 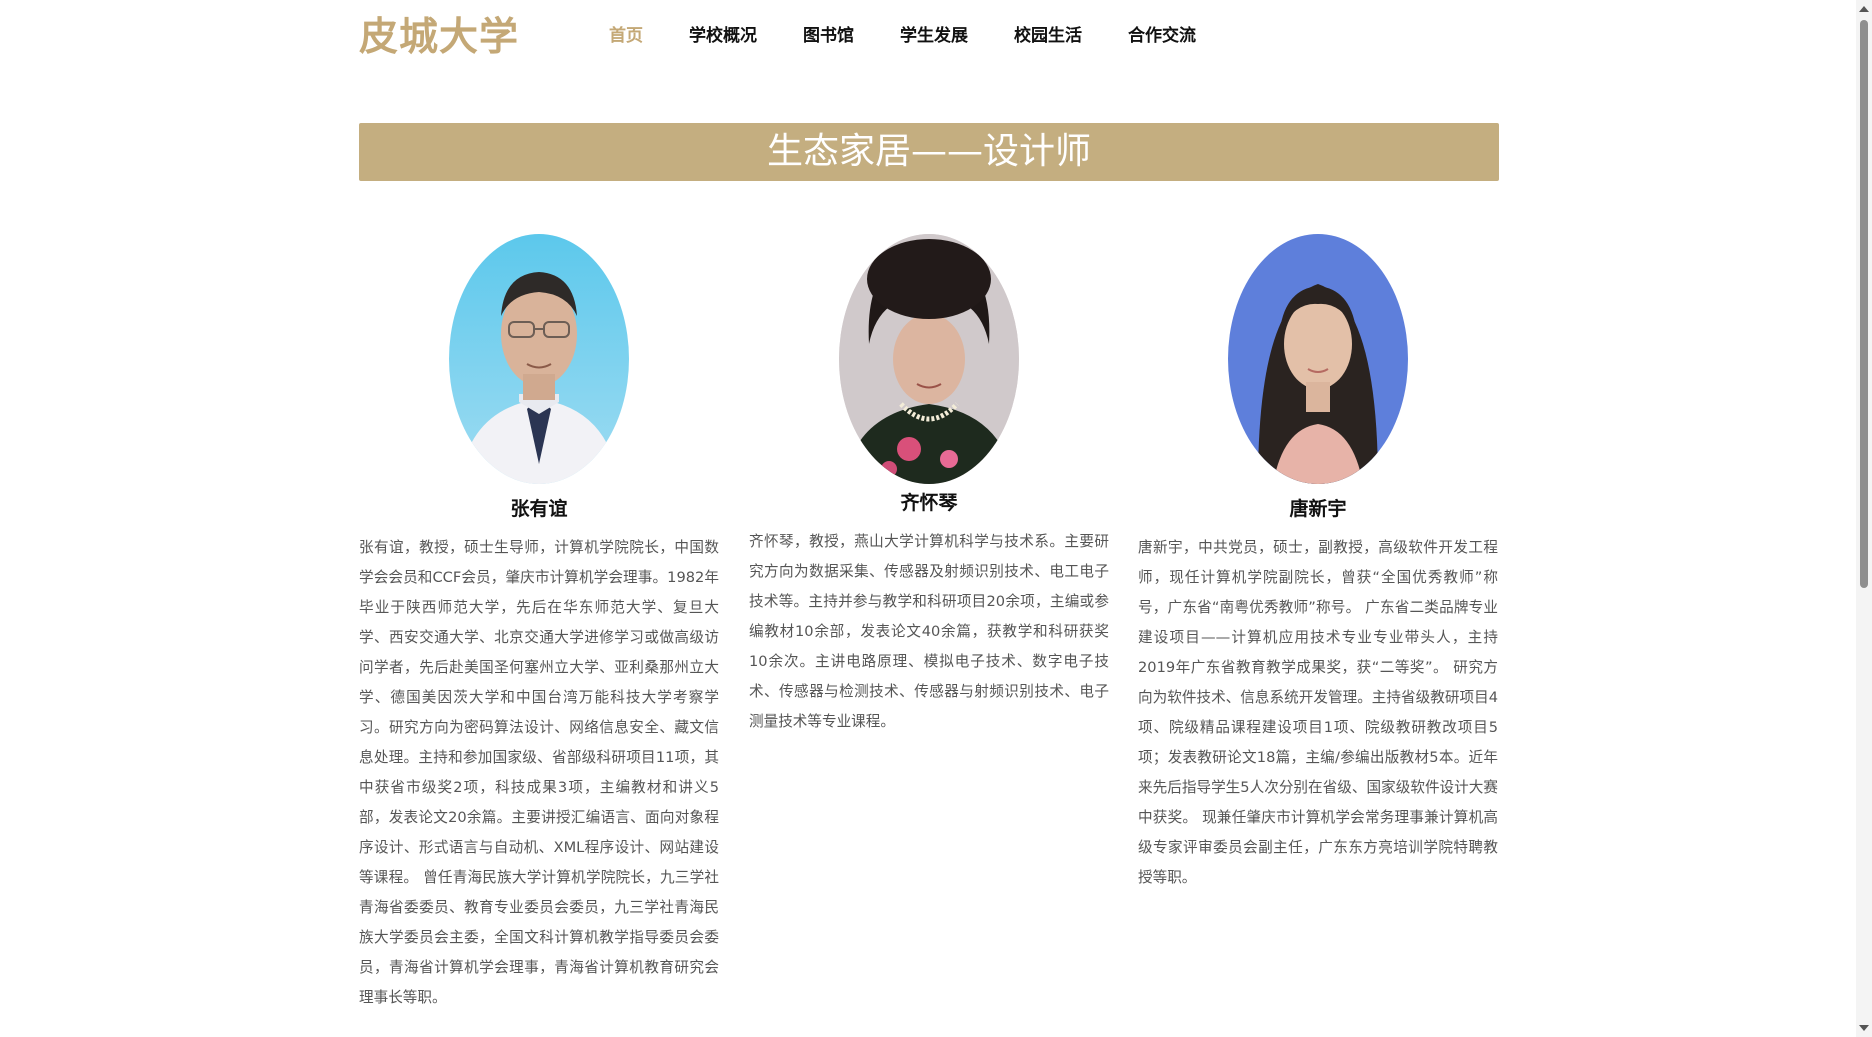 I want to click on nav-item-about: 学校概况, so click(x=723, y=33).